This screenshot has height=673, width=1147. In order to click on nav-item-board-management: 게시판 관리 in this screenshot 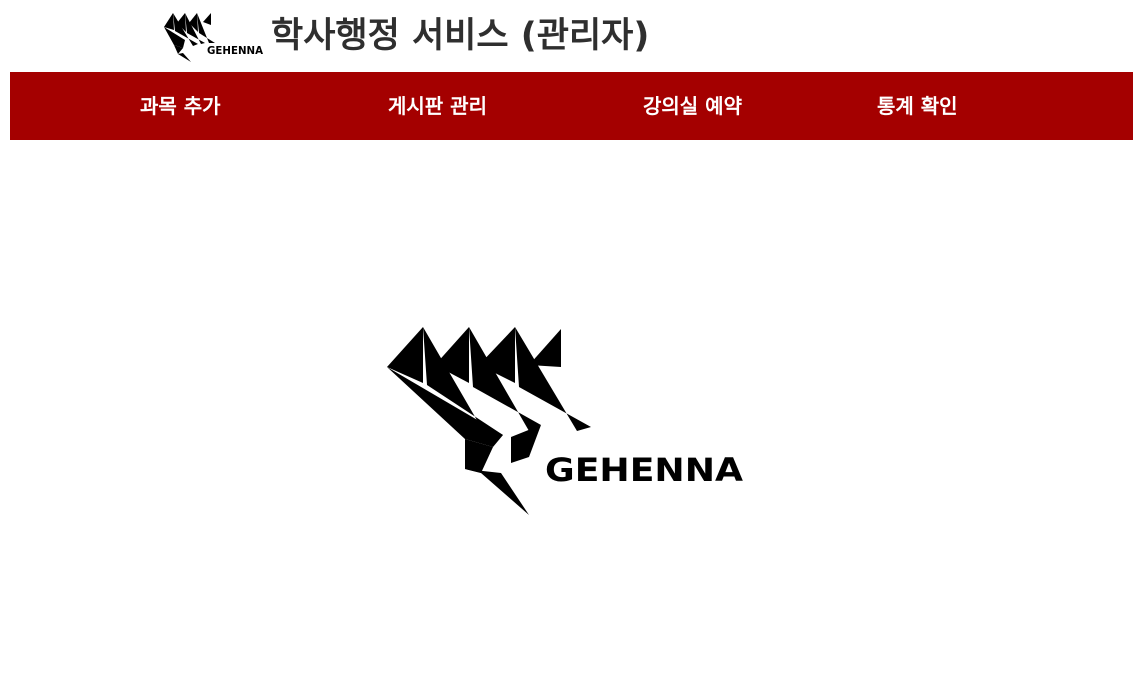, I will do `click(437, 106)`.